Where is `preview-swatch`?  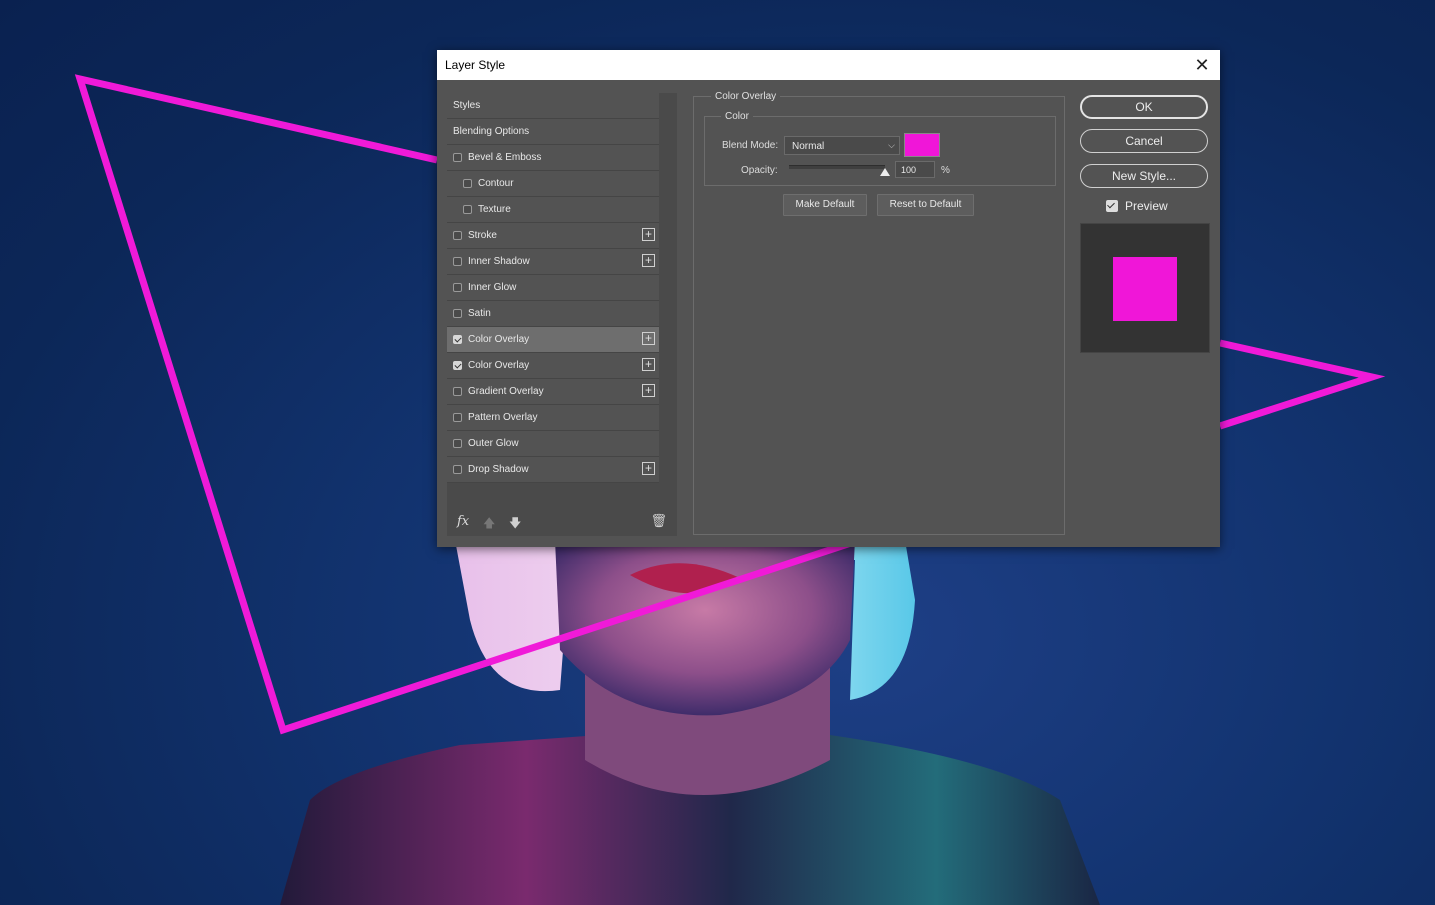 preview-swatch is located at coordinates (1145, 289).